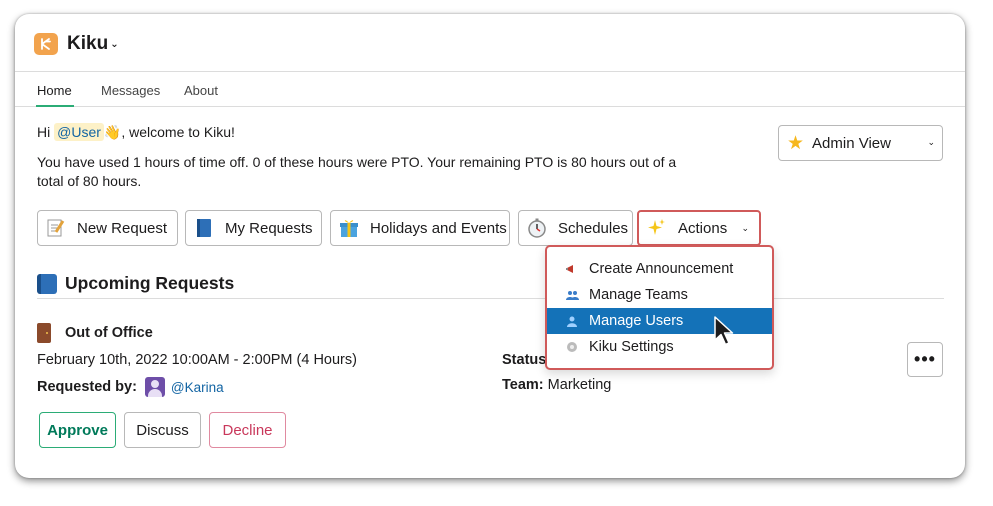  I want to click on new-request-button: New Request, so click(107, 228).